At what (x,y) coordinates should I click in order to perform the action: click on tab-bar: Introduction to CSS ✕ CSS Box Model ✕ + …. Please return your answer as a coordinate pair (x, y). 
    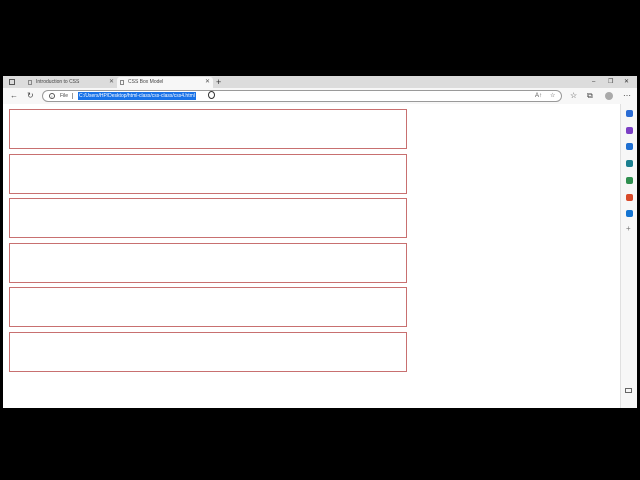
    Looking at the image, I should click on (320, 82).